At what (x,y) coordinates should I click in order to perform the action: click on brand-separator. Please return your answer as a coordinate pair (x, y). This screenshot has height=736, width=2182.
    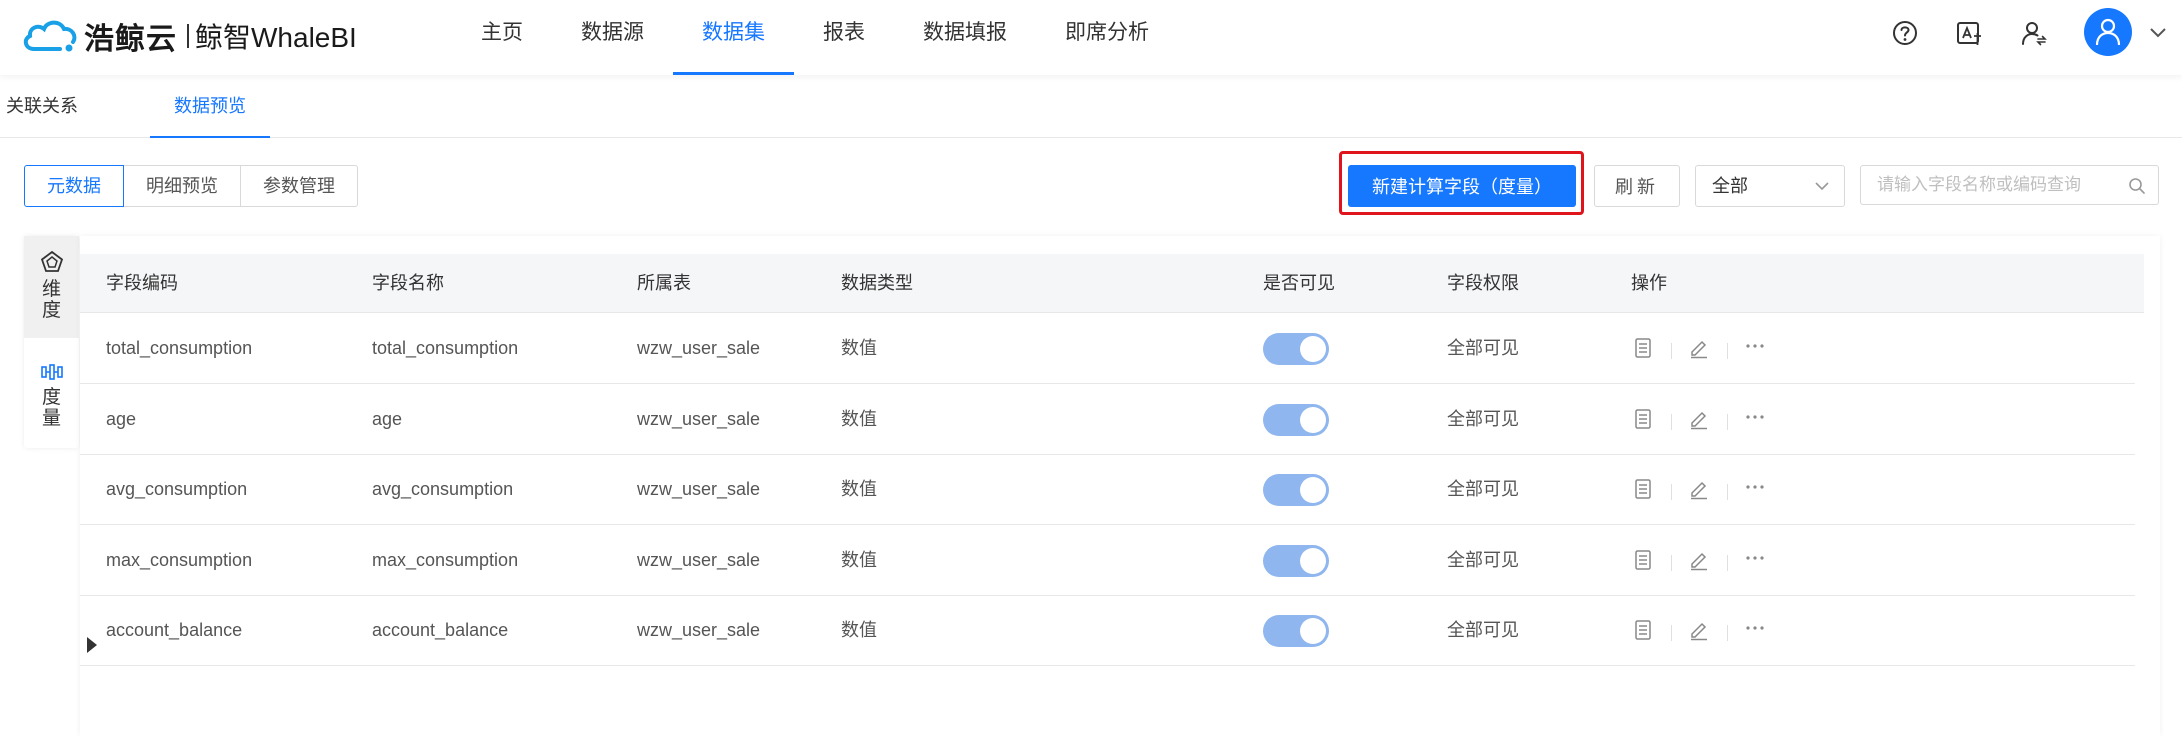
    Looking at the image, I should click on (188, 36).